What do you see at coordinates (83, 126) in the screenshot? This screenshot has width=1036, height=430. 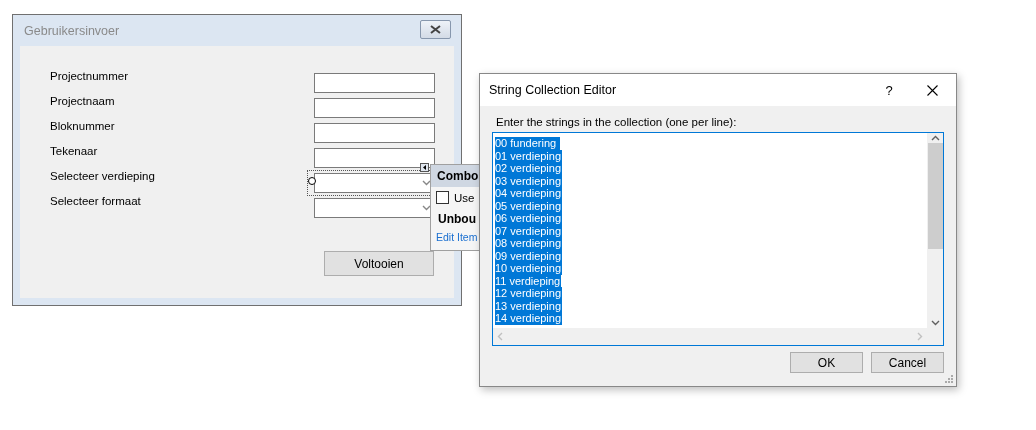 I see `field-label: Bloknummer` at bounding box center [83, 126].